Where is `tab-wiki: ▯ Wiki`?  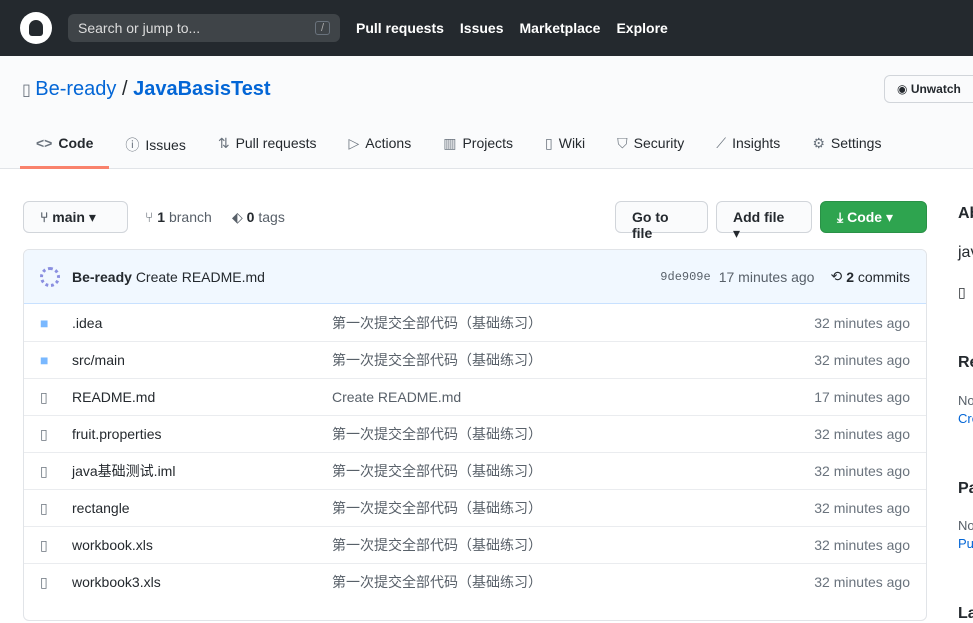 tab-wiki: ▯ Wiki is located at coordinates (565, 147).